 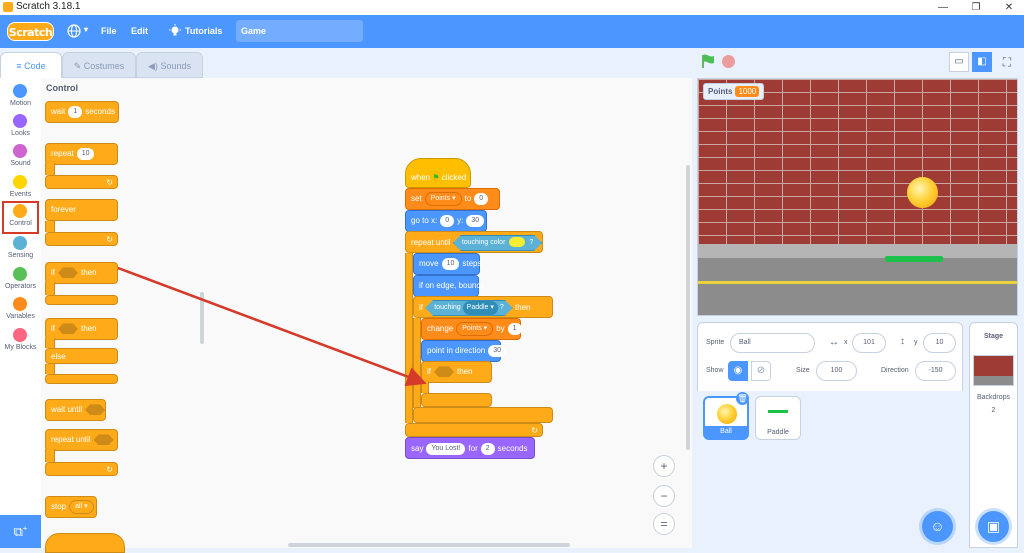 I want to click on category-my-blocks: My Blocks, so click(x=20, y=341).